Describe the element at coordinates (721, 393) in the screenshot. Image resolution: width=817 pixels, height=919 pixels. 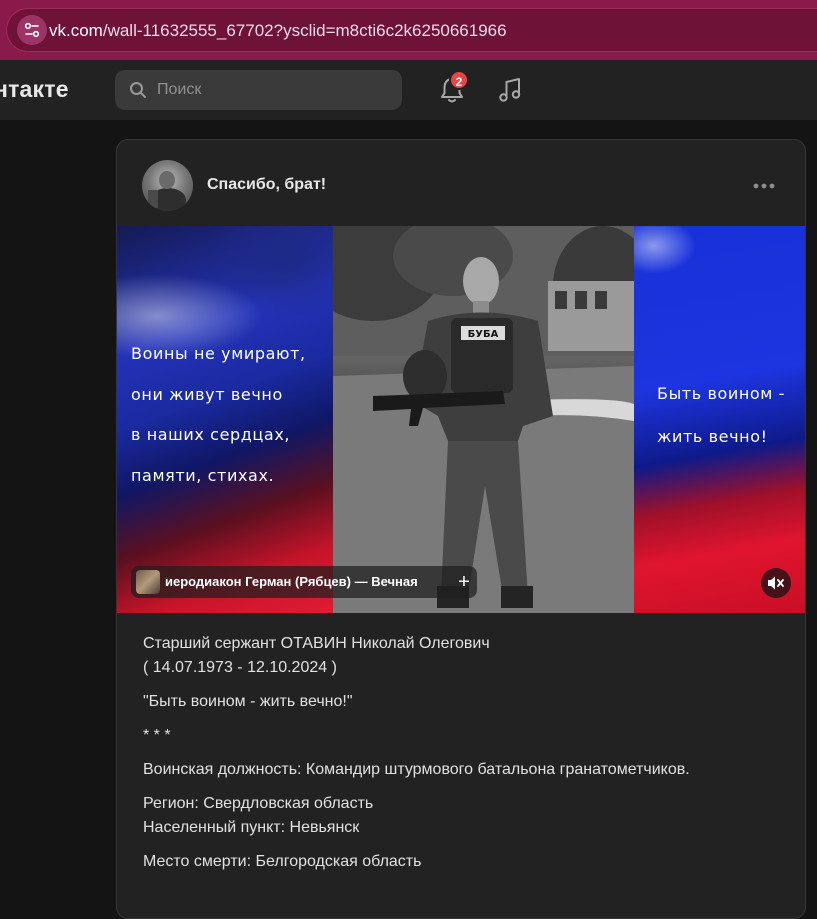
I see `image-caption-line: Быть воином -` at that location.